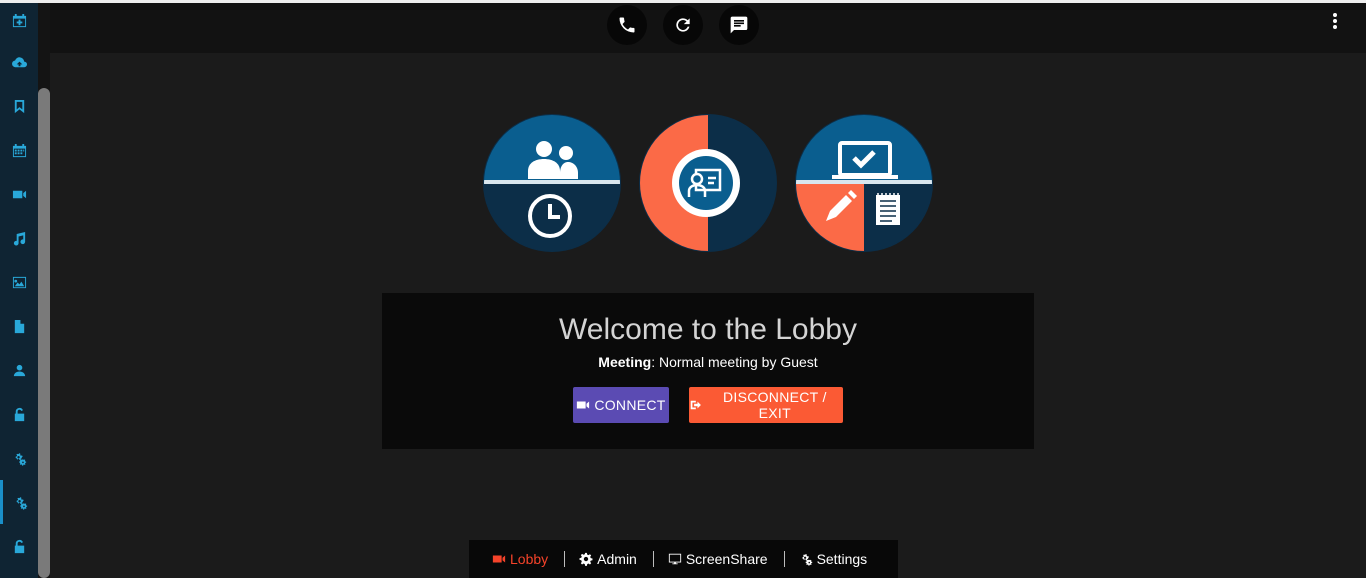 This screenshot has height=578, width=1366. I want to click on file-icon, so click(19, 326).